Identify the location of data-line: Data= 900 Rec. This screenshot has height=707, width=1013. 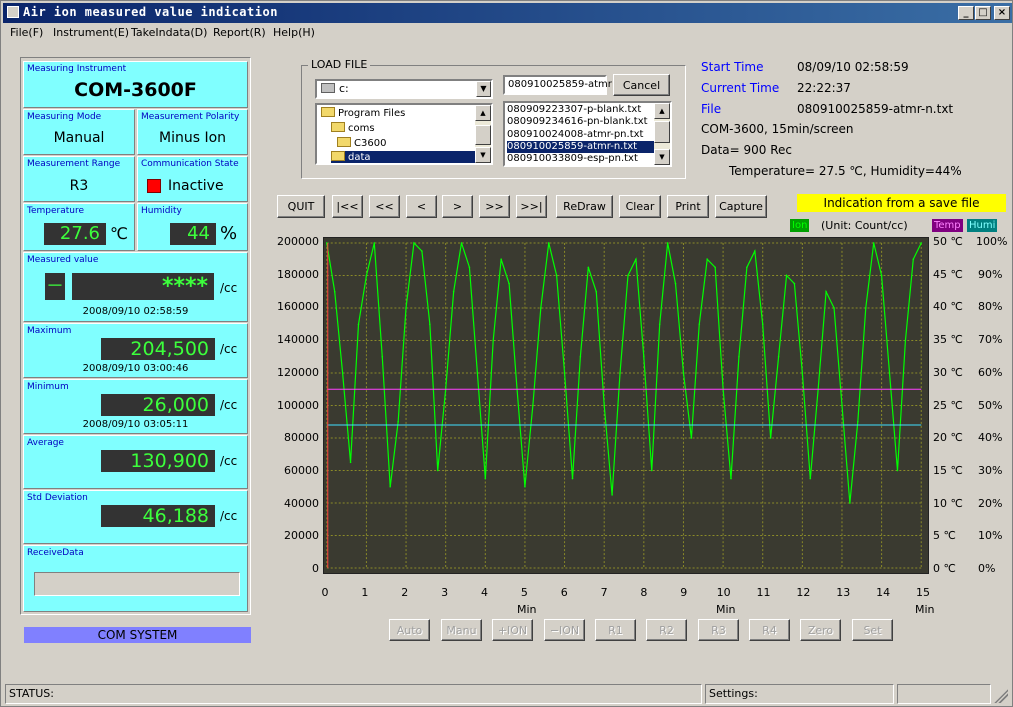
(747, 150).